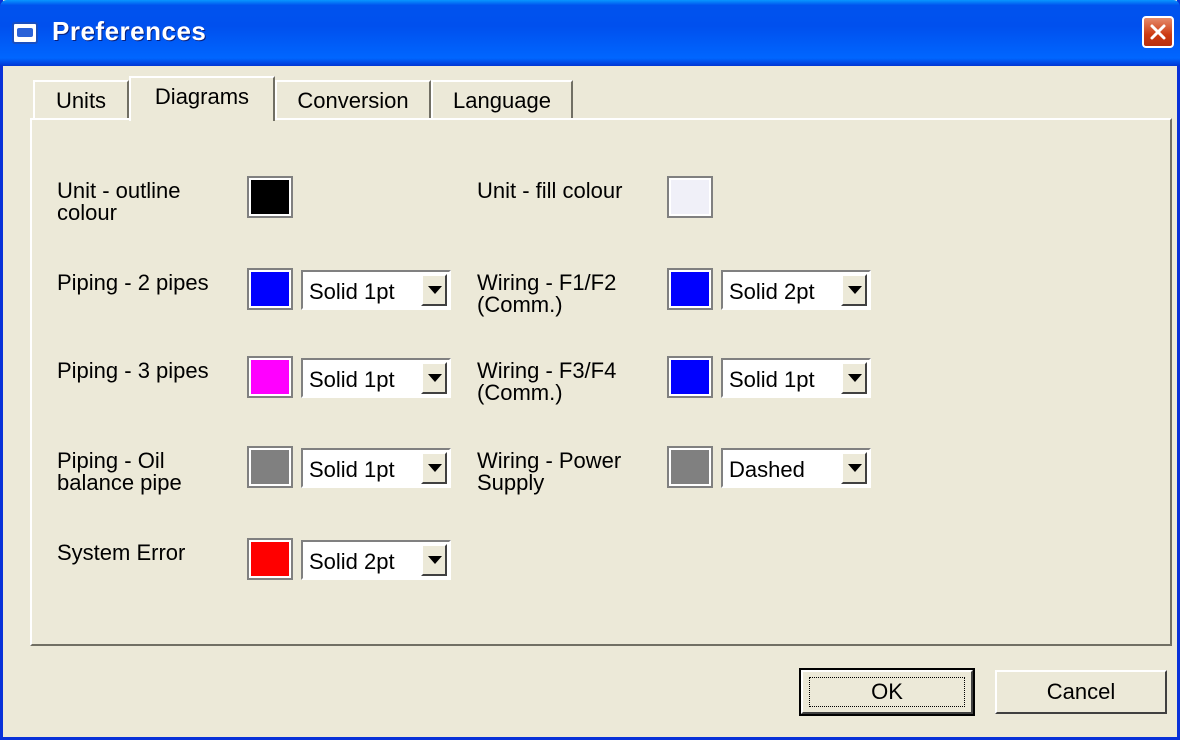 This screenshot has width=1180, height=740. Describe the element at coordinates (590, 33) in the screenshot. I see `title-bar: Preferences` at that location.